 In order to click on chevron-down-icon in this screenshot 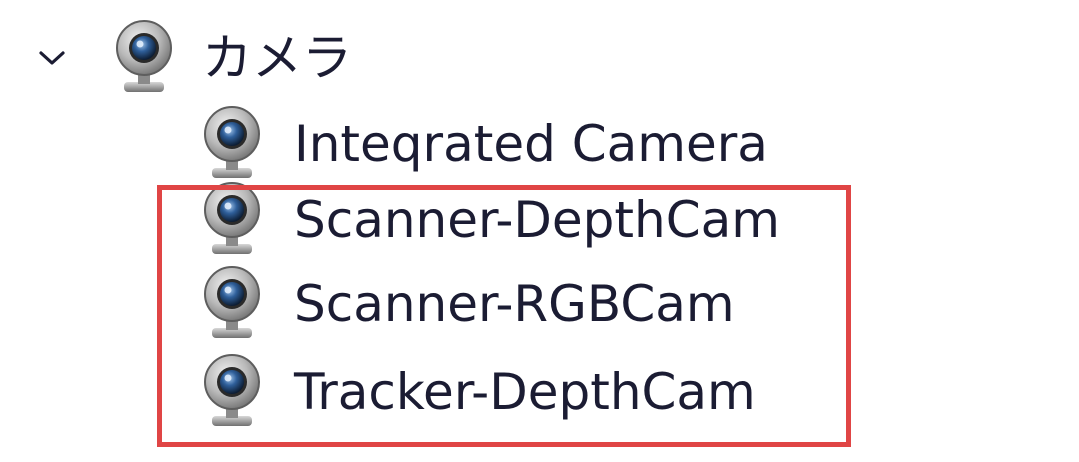, I will do `click(52, 58)`.